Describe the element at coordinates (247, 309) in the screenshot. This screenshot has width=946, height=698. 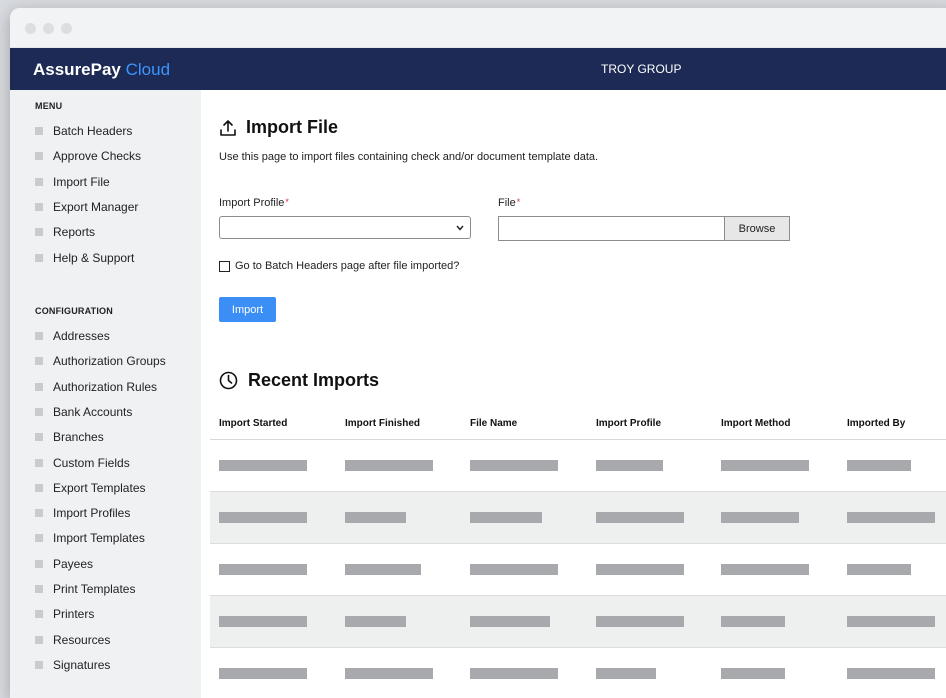
I see `import-button: Import` at that location.